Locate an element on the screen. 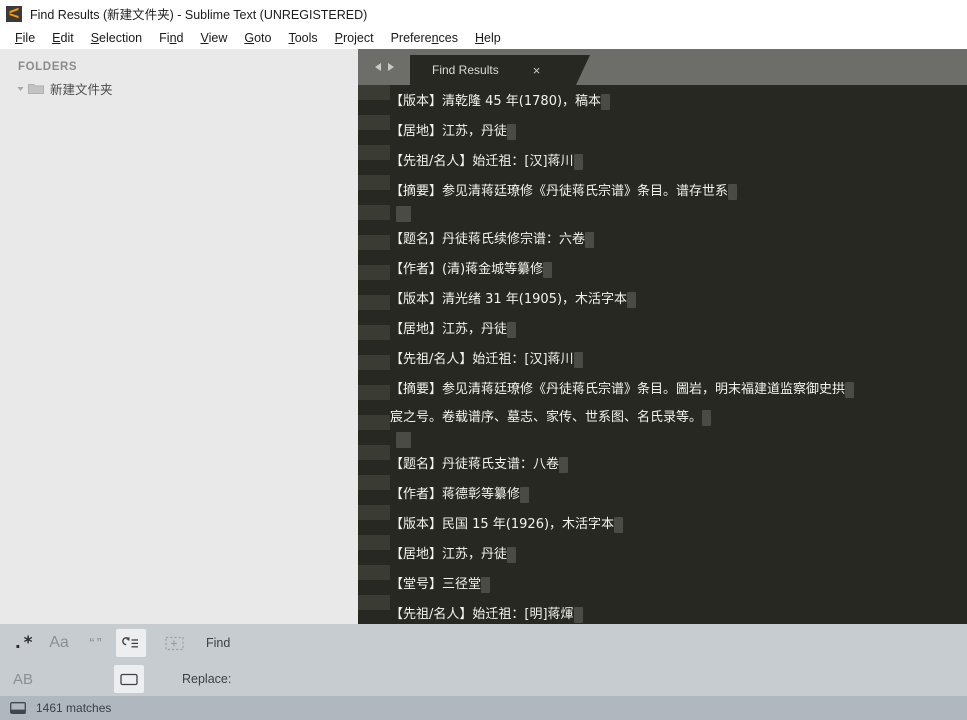 The height and width of the screenshot is (720, 967). wrap-toggle-button is located at coordinates (131, 643).